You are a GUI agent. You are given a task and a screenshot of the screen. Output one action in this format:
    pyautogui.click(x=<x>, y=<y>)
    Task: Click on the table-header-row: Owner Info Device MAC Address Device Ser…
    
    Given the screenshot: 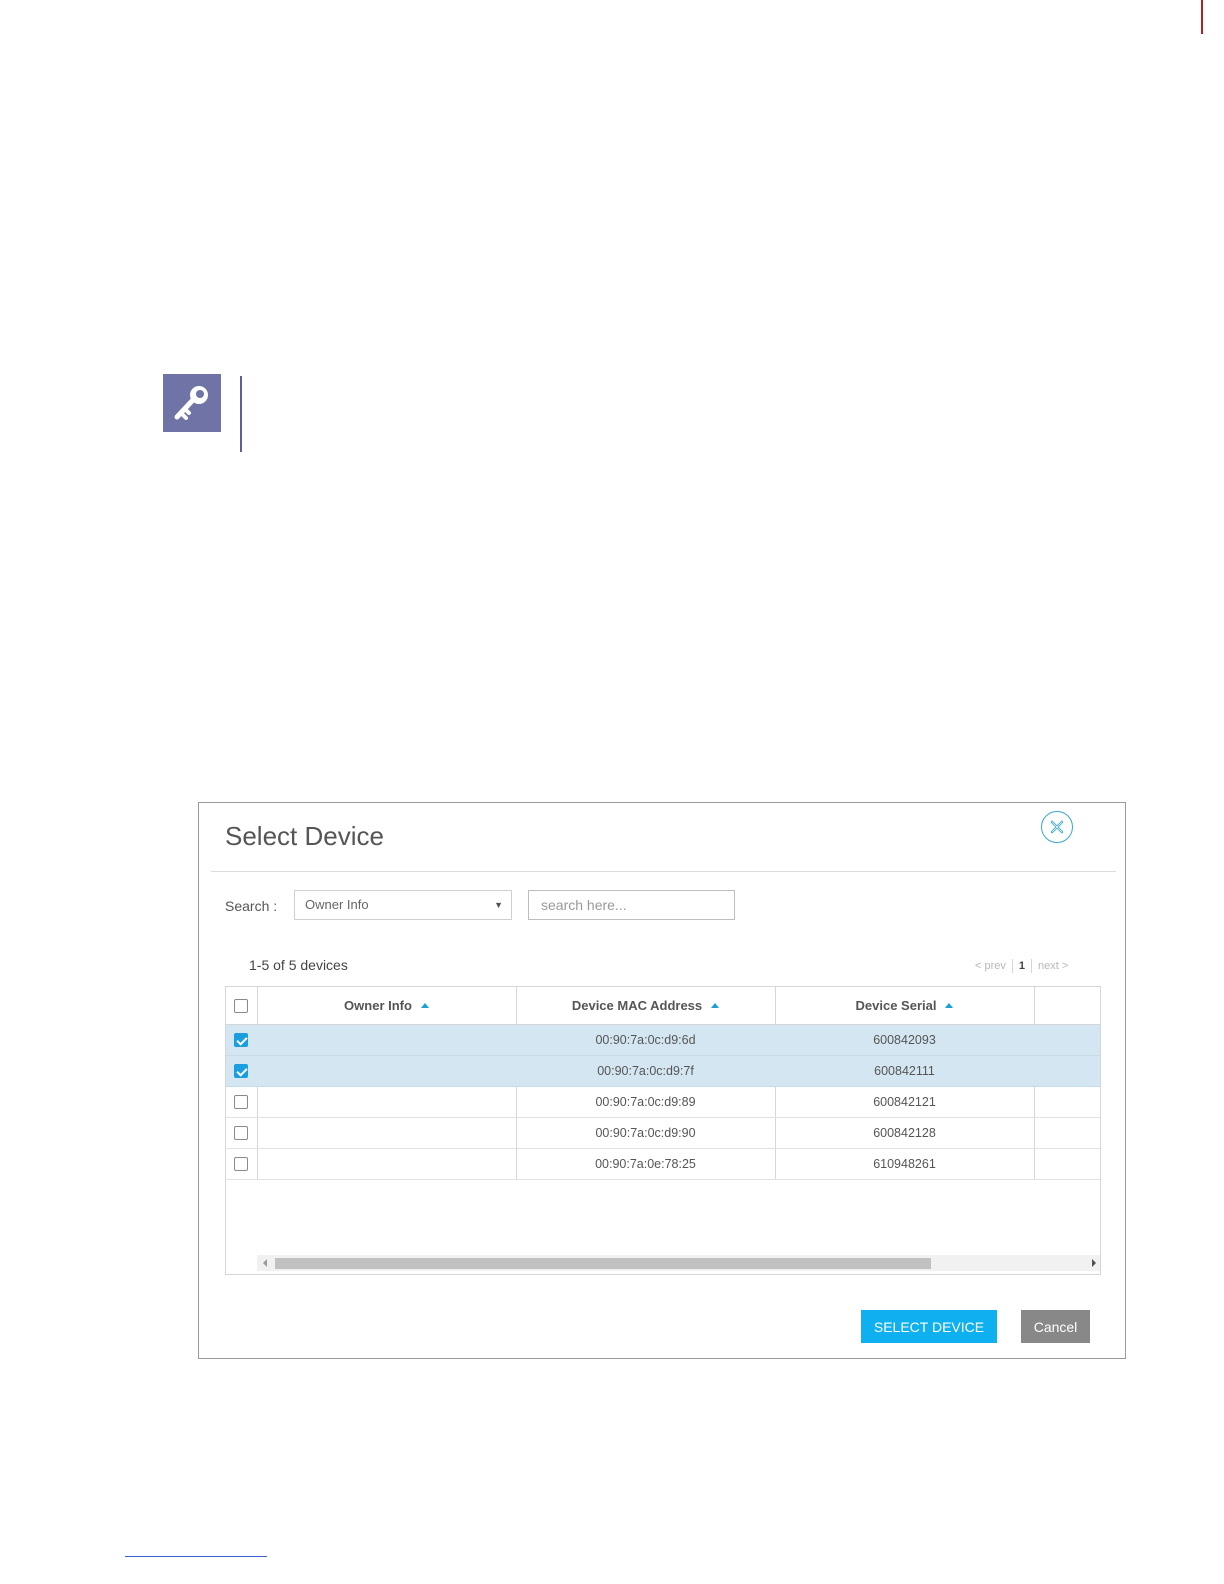 What is the action you would take?
    pyautogui.click(x=663, y=1006)
    